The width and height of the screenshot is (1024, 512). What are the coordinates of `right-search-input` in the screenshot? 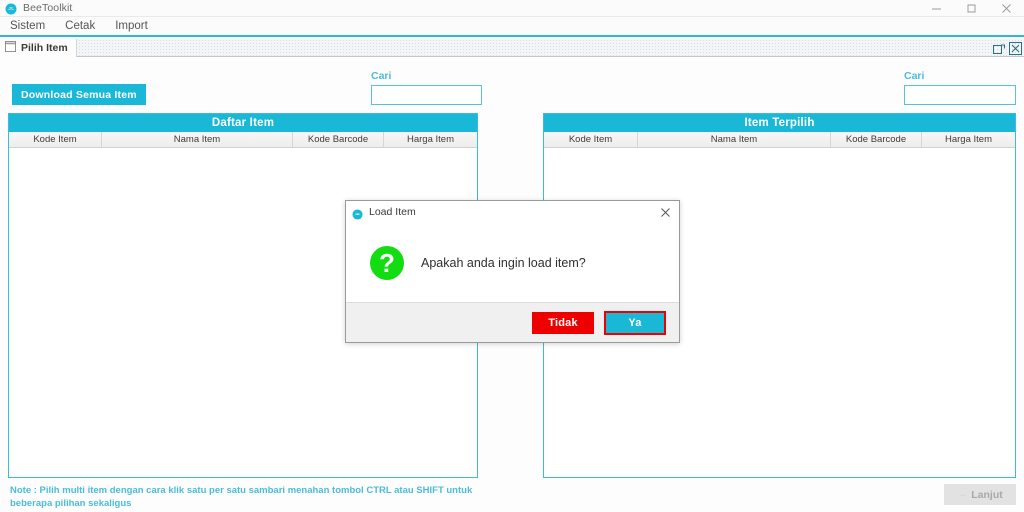 It's located at (960, 95).